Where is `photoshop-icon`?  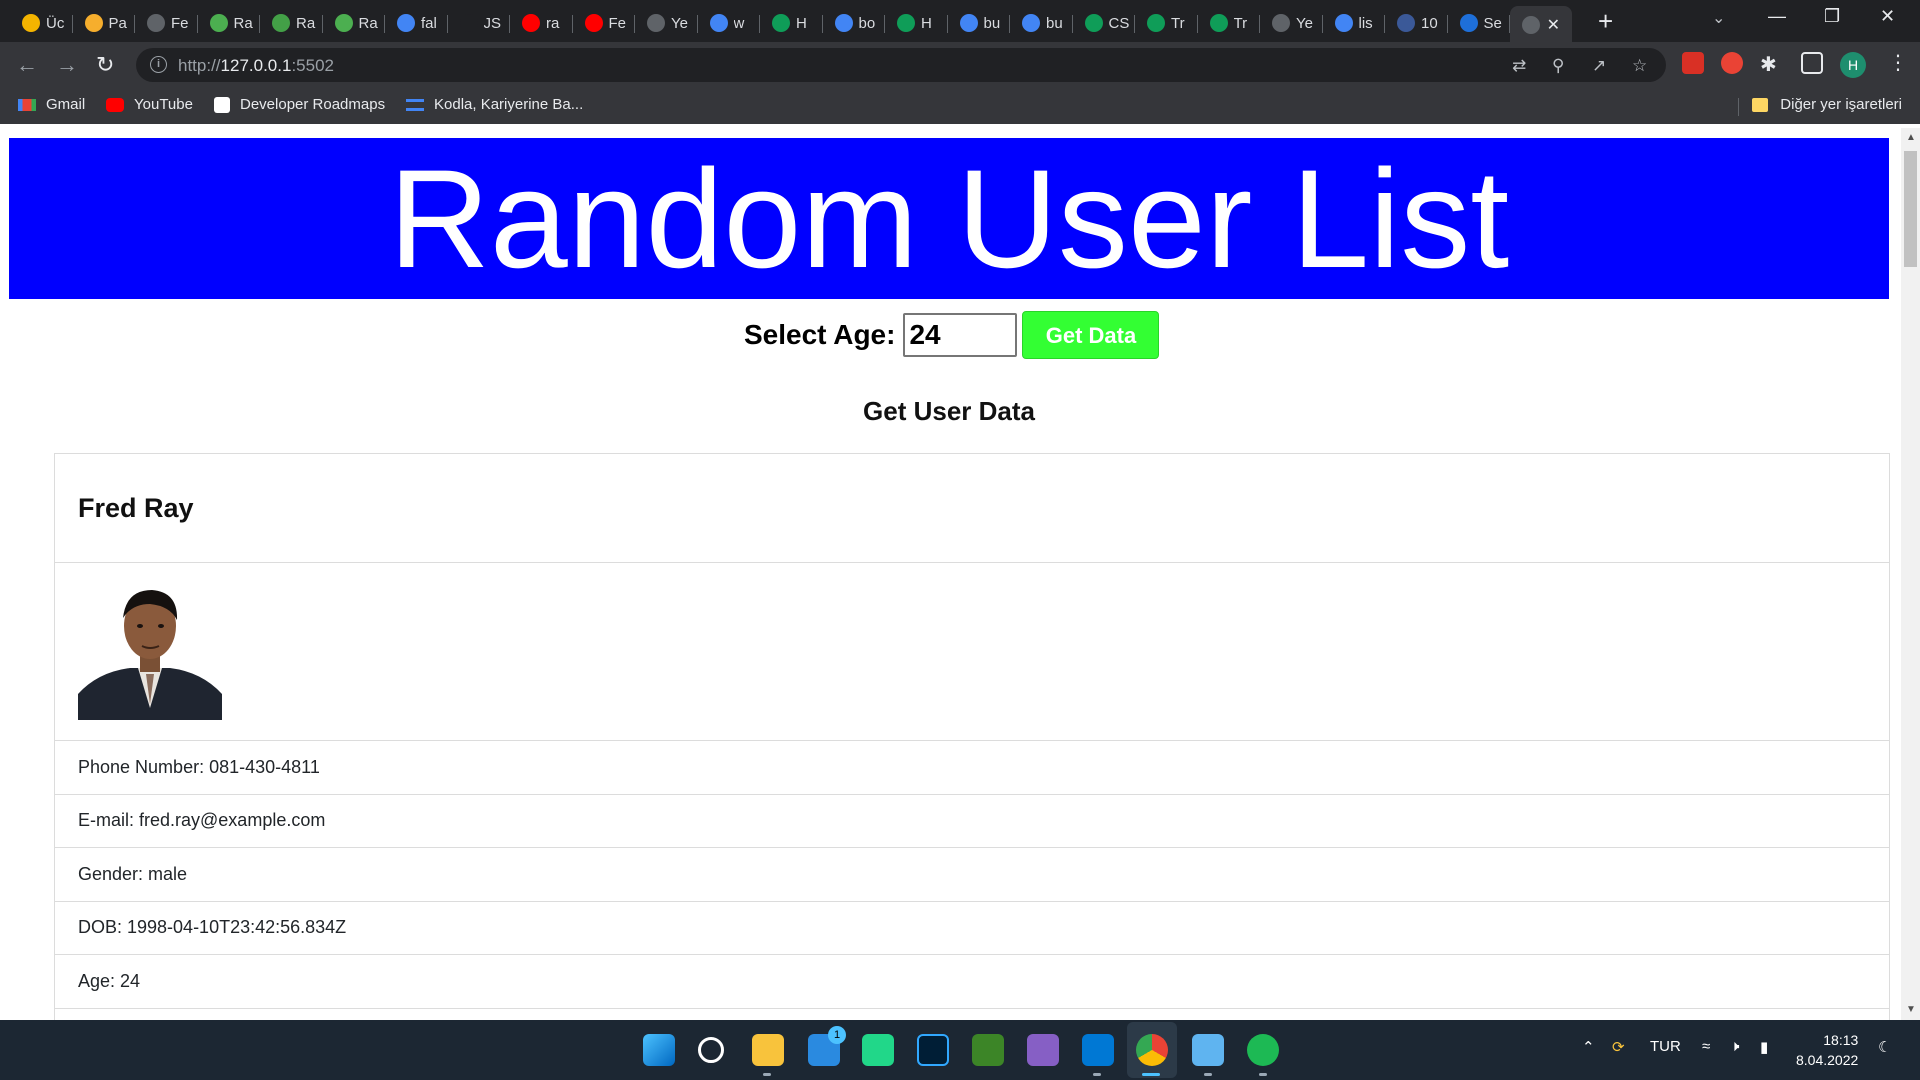
photoshop-icon is located at coordinates (933, 1050).